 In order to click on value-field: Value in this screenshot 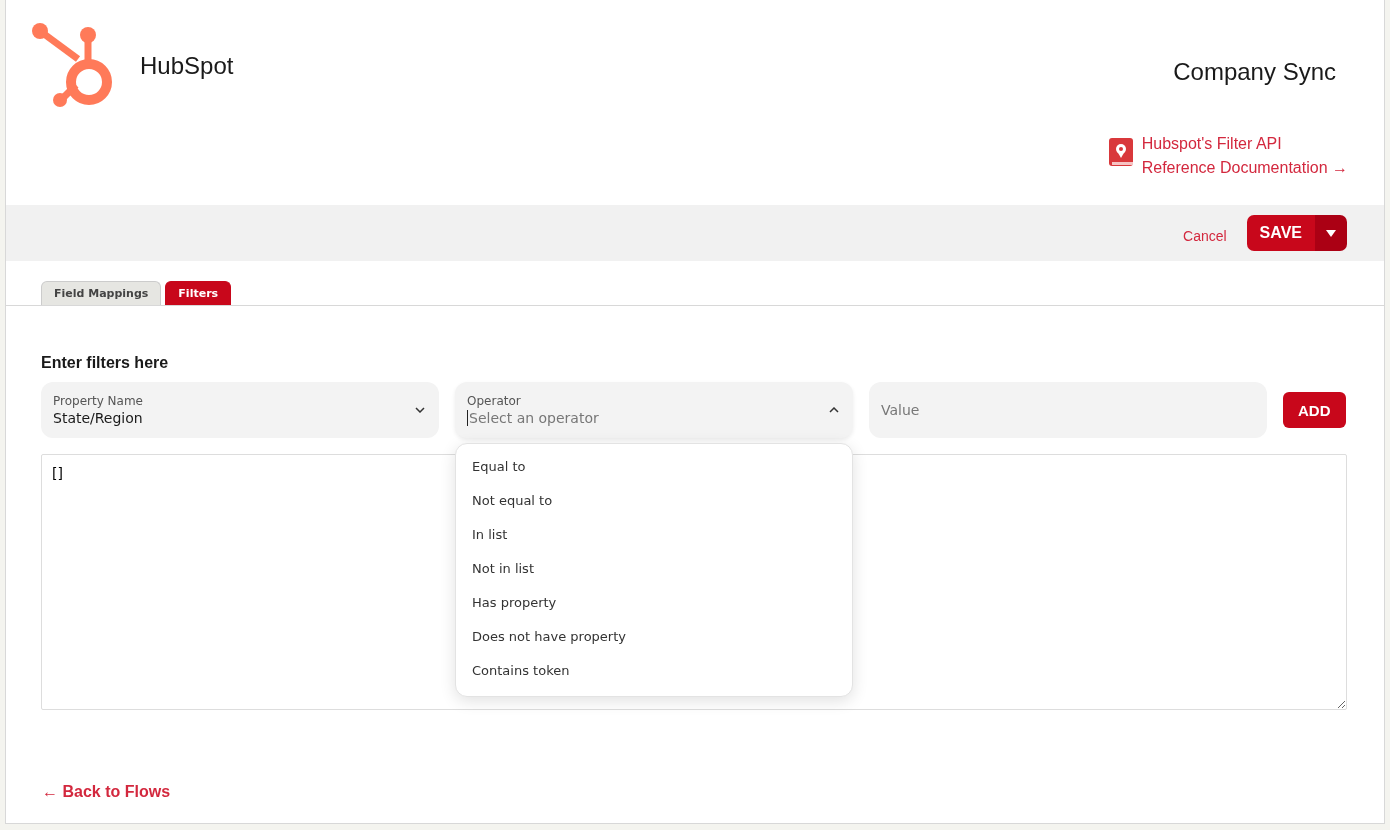, I will do `click(1068, 410)`.